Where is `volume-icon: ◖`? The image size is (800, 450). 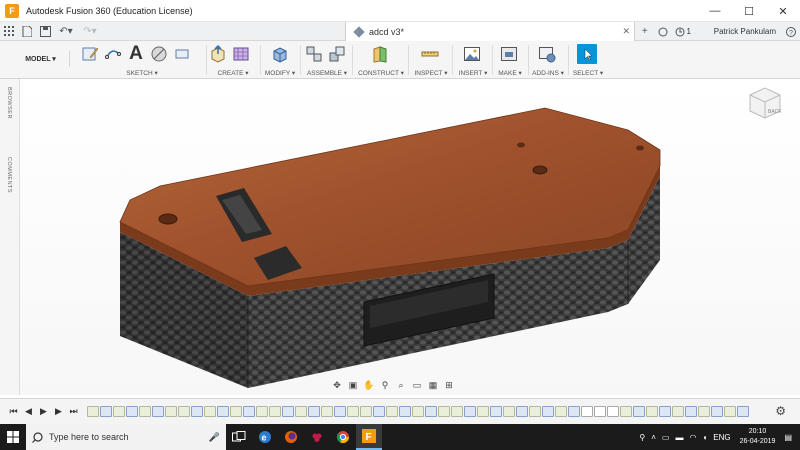 volume-icon: ◖ is located at coordinates (704, 437).